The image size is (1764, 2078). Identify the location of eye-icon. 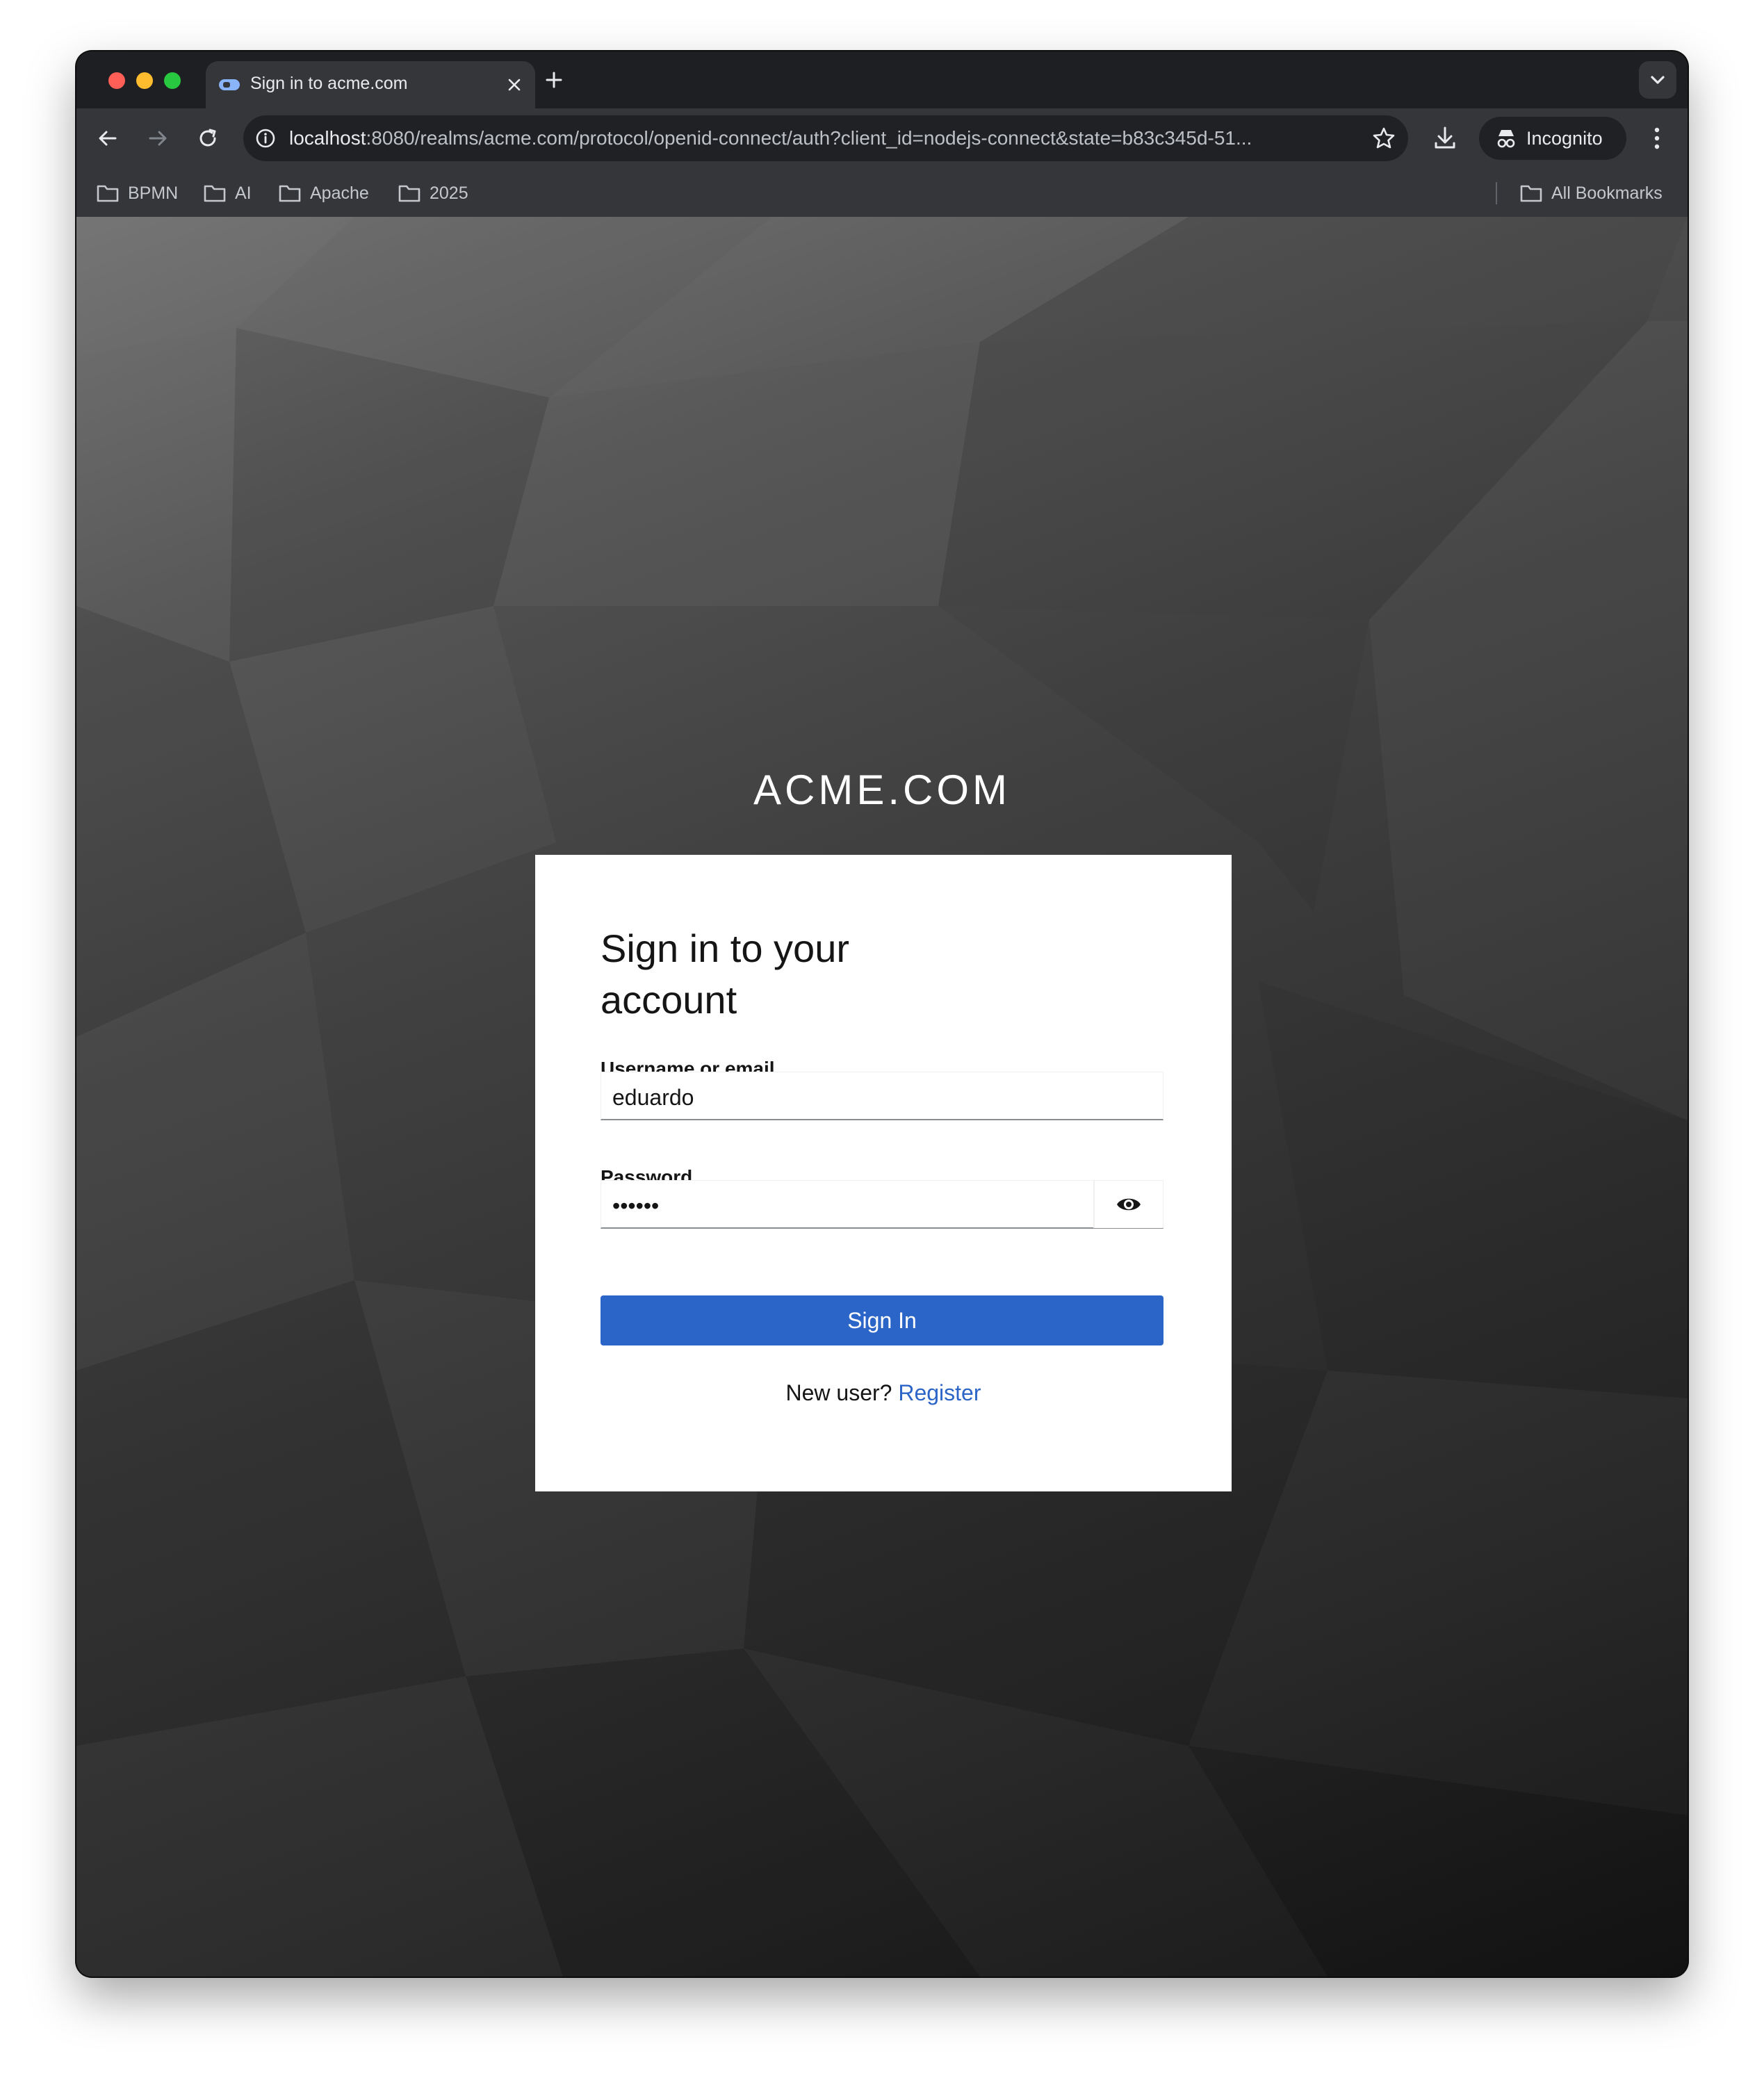
(1129, 1204).